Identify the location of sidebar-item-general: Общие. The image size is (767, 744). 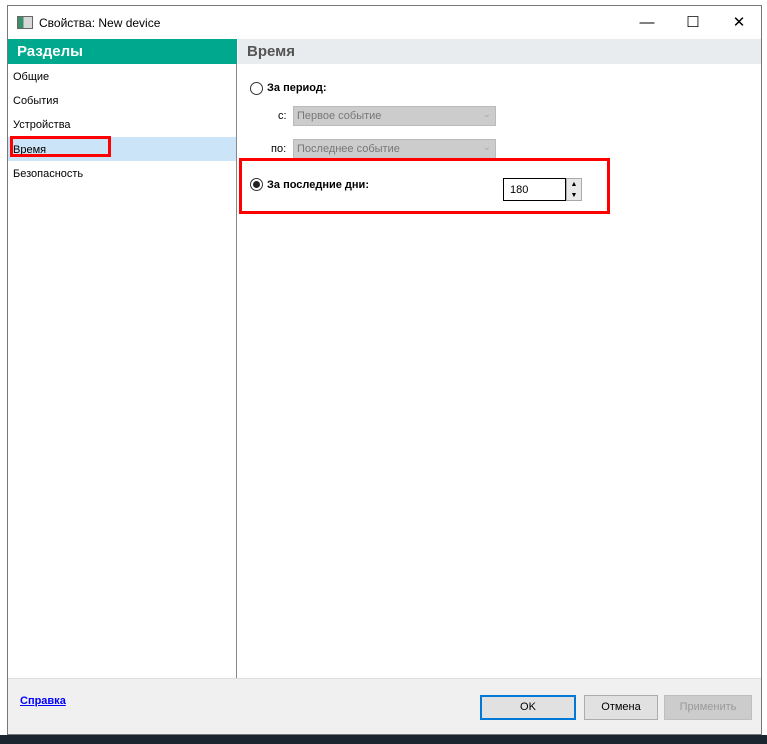
(122, 76).